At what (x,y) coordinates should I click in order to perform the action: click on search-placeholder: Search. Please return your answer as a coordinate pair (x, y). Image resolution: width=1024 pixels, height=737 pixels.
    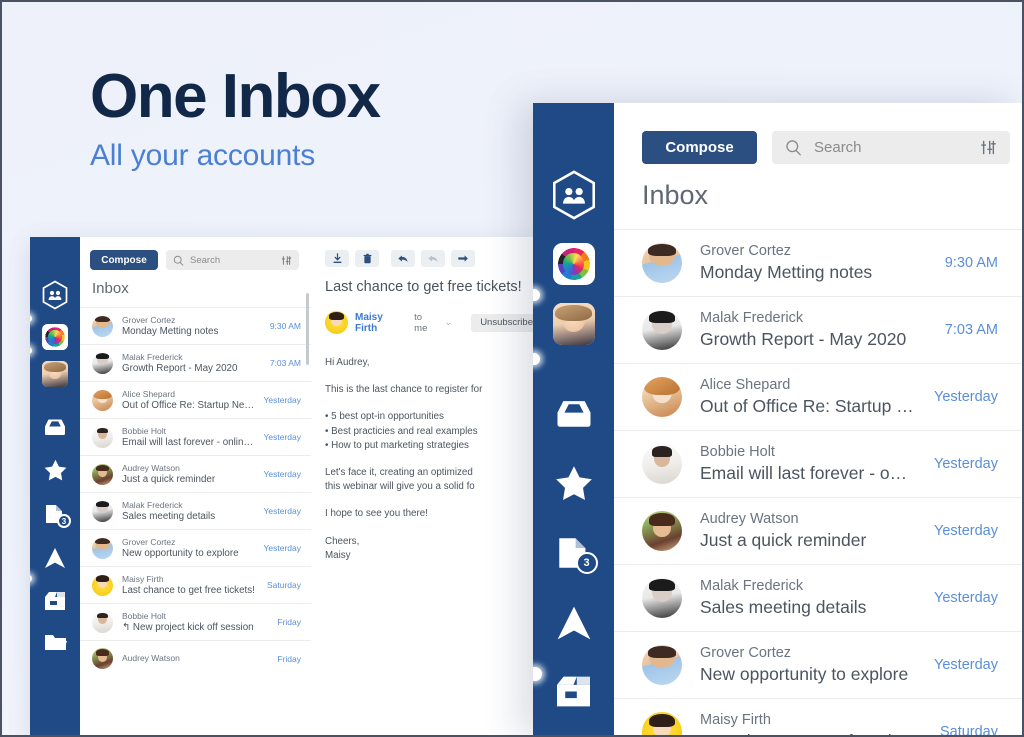
    Looking at the image, I should click on (205, 260).